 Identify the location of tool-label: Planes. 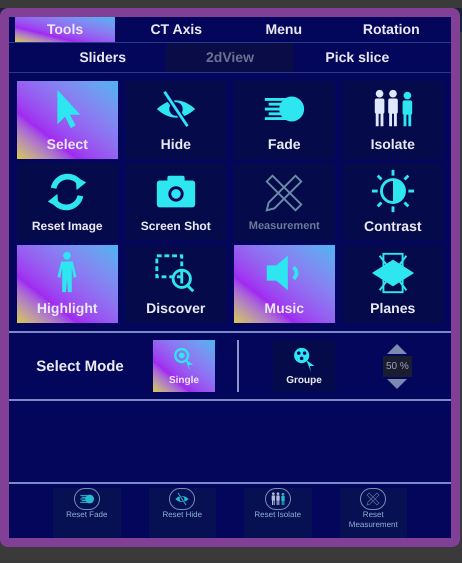
(393, 308).